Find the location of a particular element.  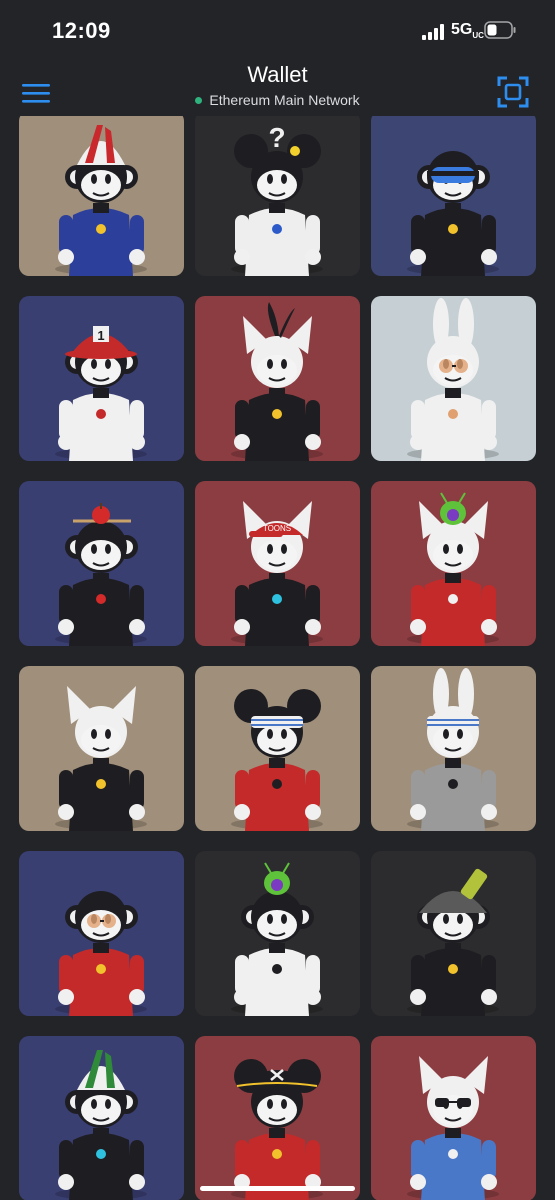

status-bar: 12:09 5GUC is located at coordinates (277, 30).